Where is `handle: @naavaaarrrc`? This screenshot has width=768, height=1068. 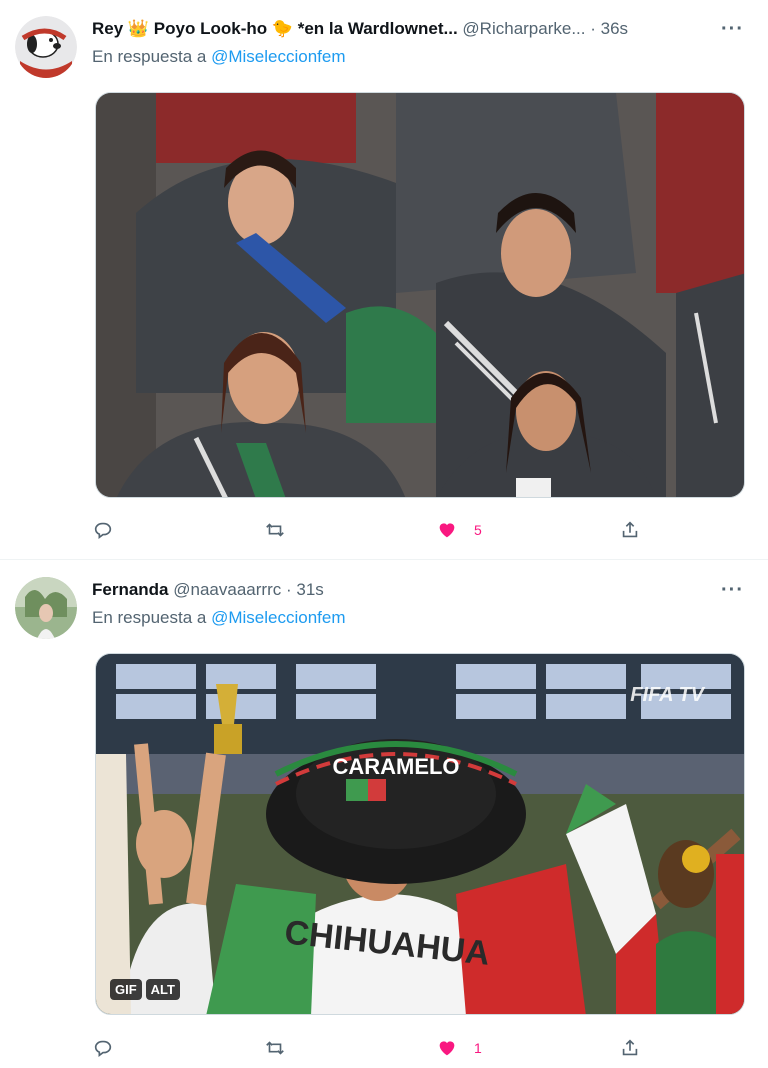 handle: @naavaaarrrc is located at coordinates (227, 589).